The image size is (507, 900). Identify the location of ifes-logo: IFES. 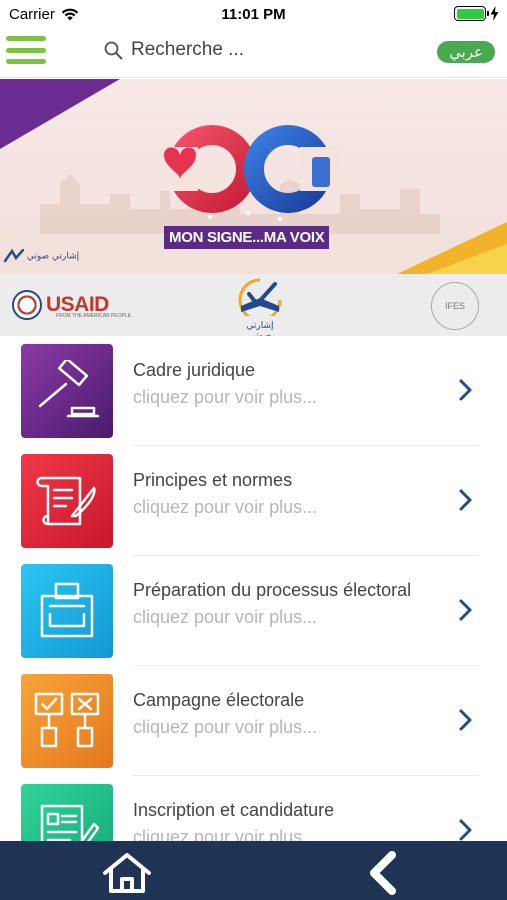
(455, 306).